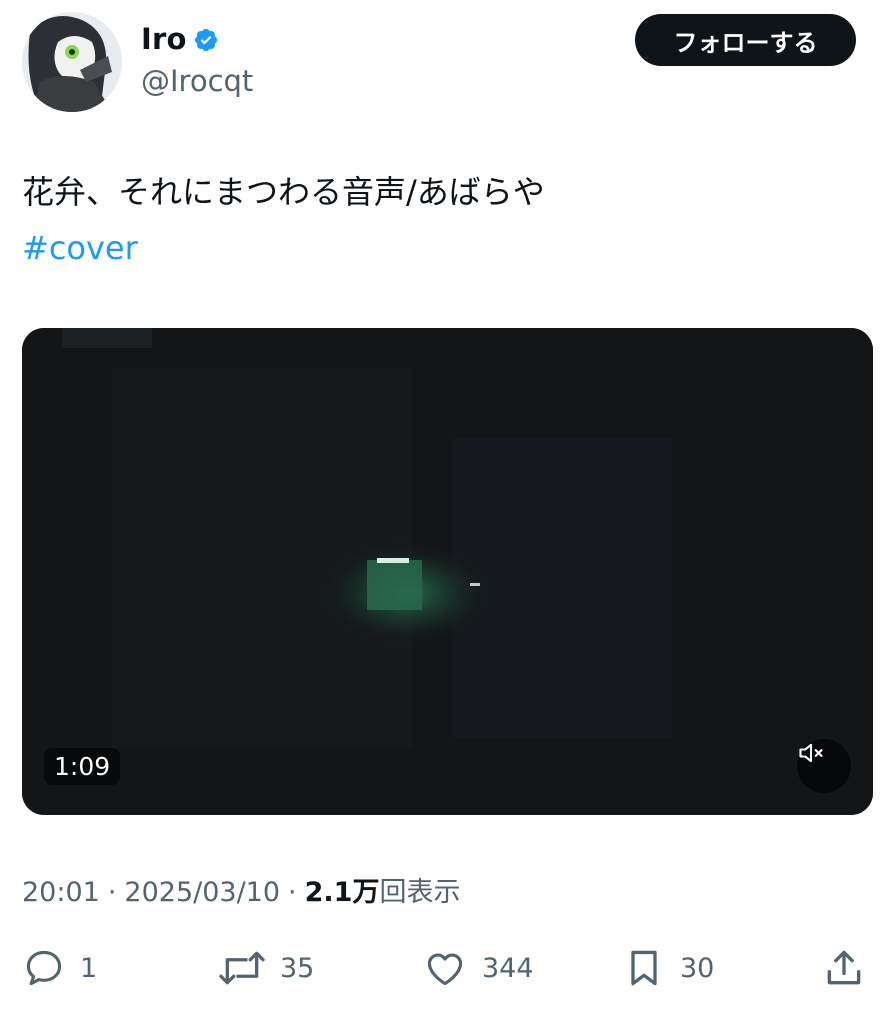 The width and height of the screenshot is (894, 1024). Describe the element at coordinates (197, 81) in the screenshot. I see `author-handle: @Irocqt` at that location.